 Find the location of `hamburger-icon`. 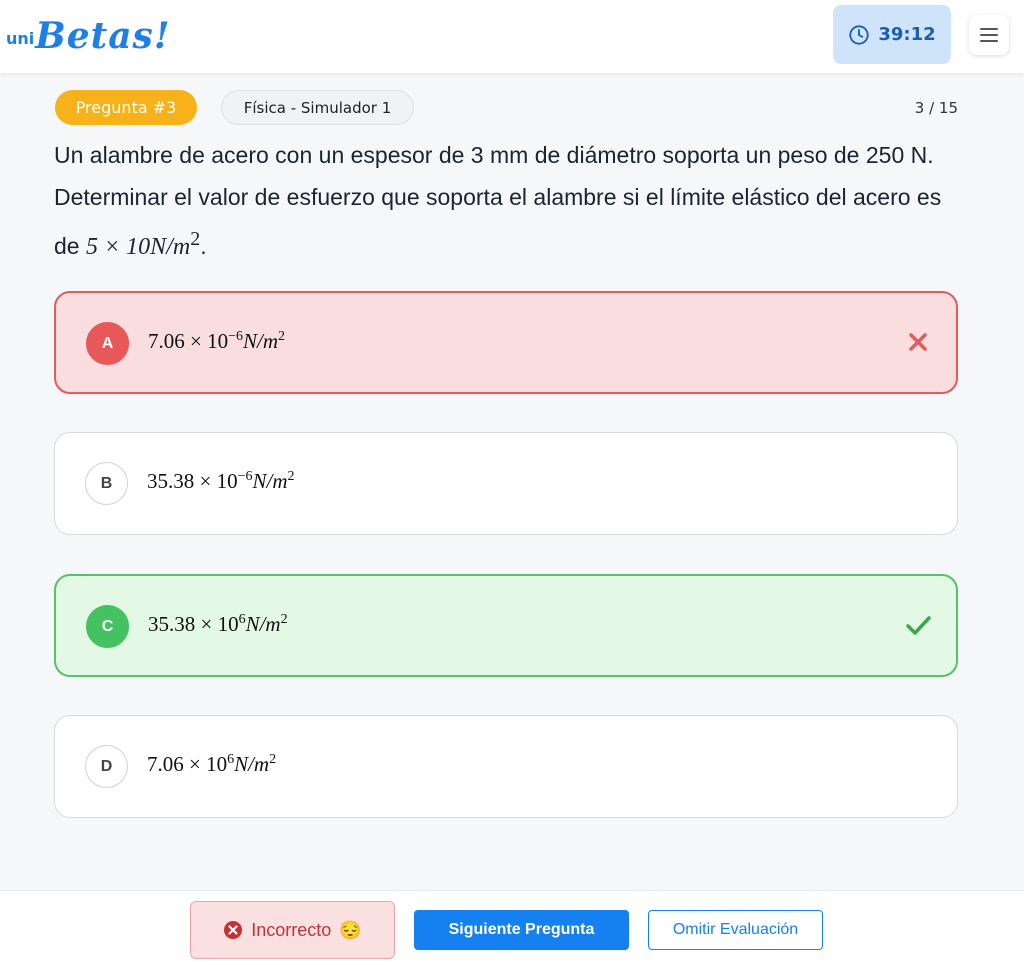

hamburger-icon is located at coordinates (989, 35).